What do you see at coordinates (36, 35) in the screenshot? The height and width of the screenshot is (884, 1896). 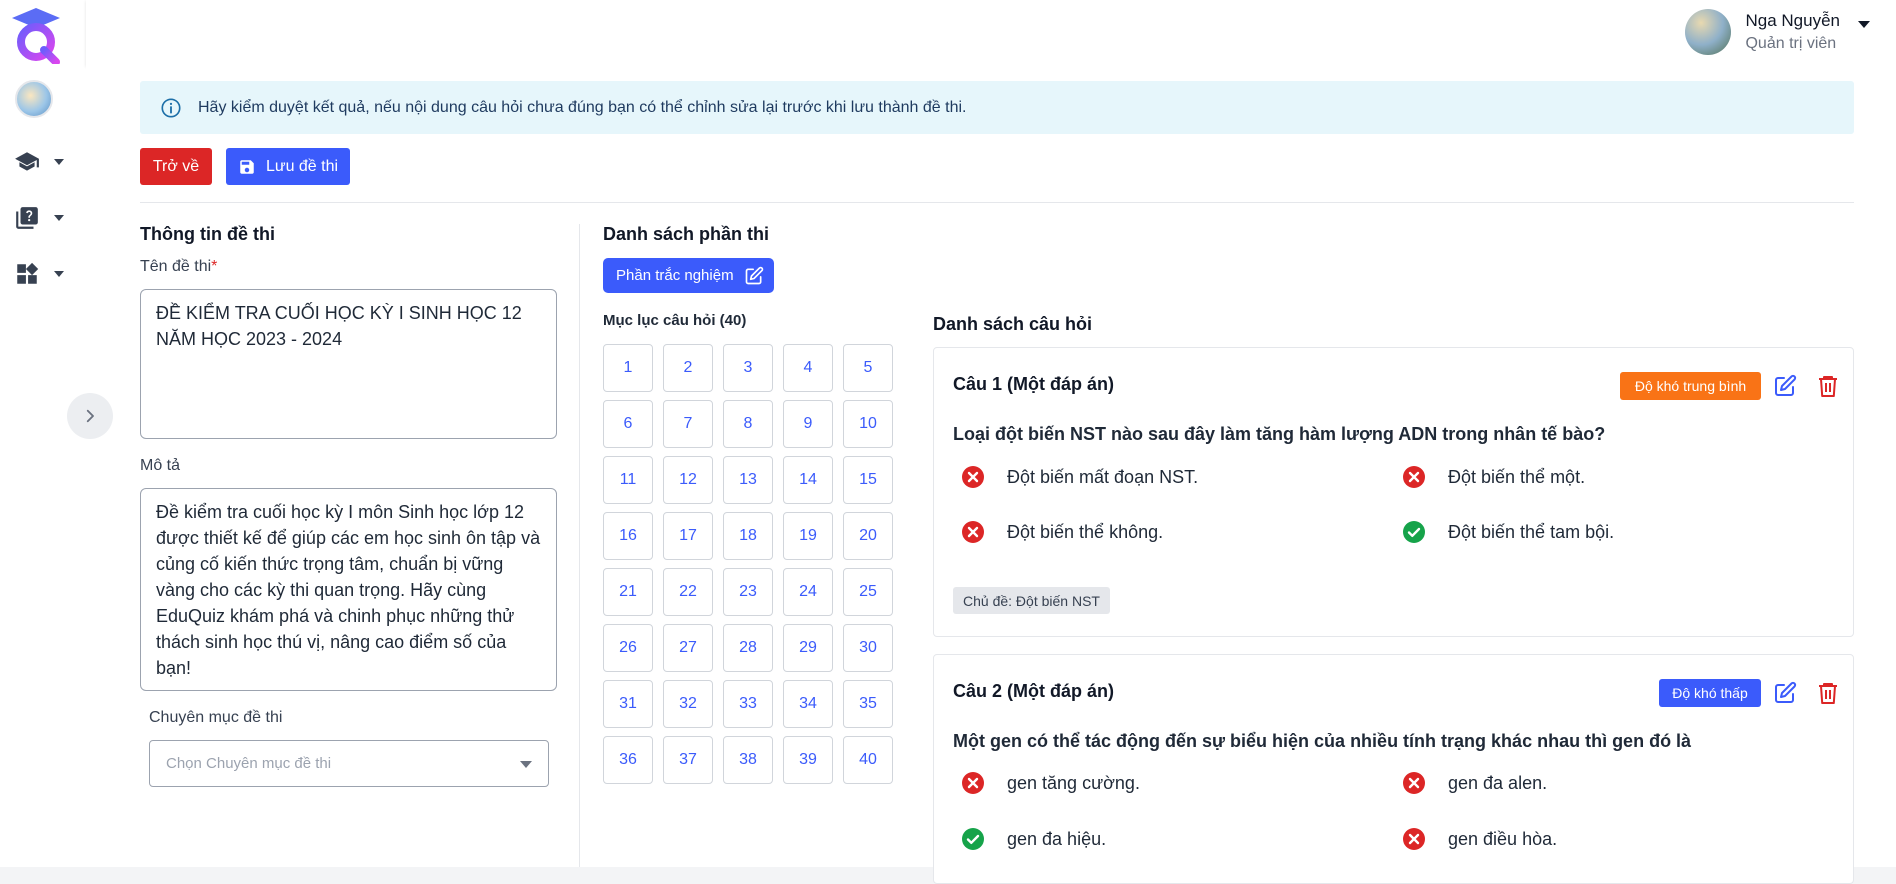 I see `eduquiz-logo` at bounding box center [36, 35].